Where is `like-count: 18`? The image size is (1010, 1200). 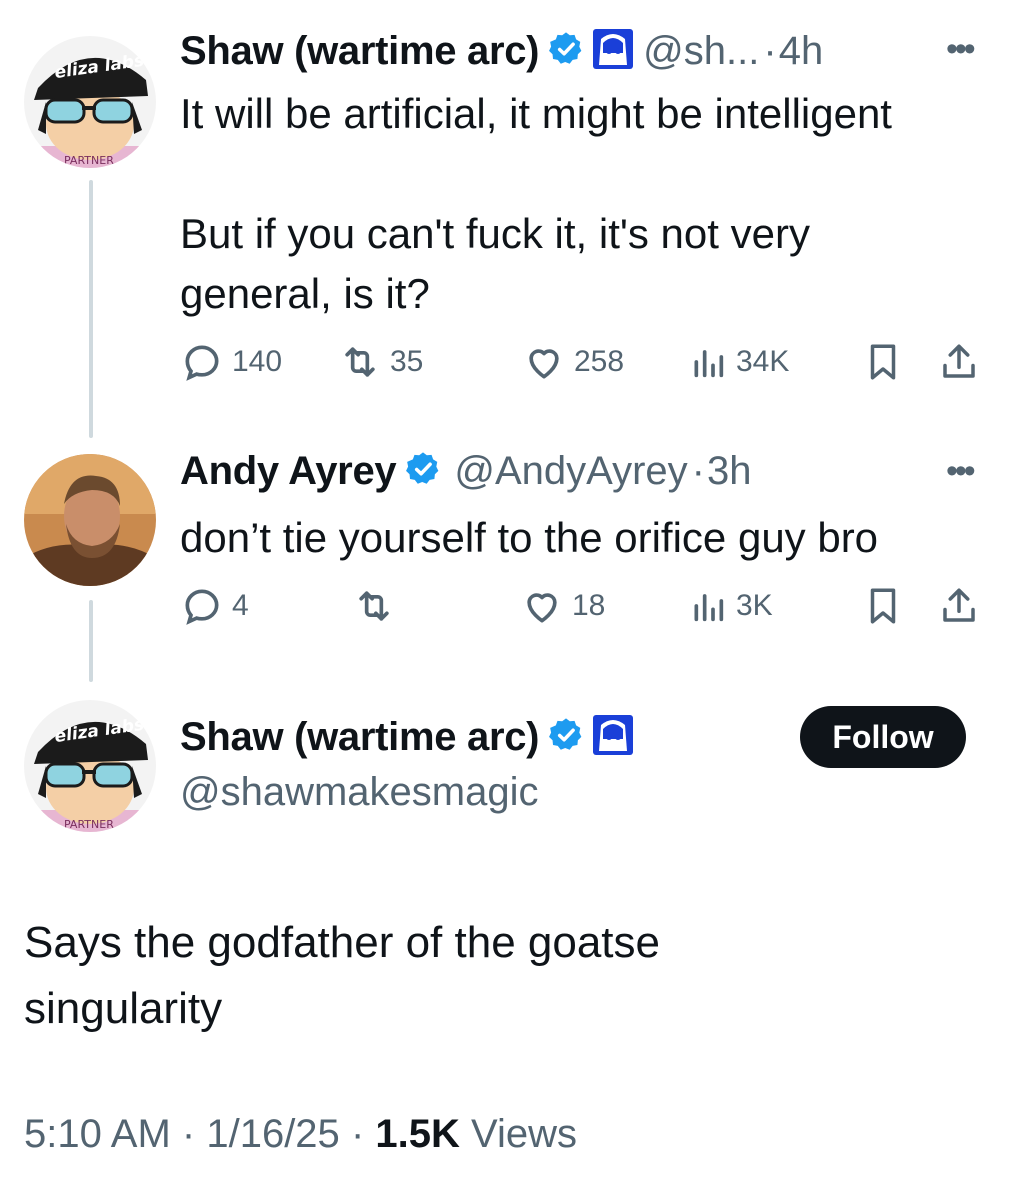 like-count: 18 is located at coordinates (589, 605).